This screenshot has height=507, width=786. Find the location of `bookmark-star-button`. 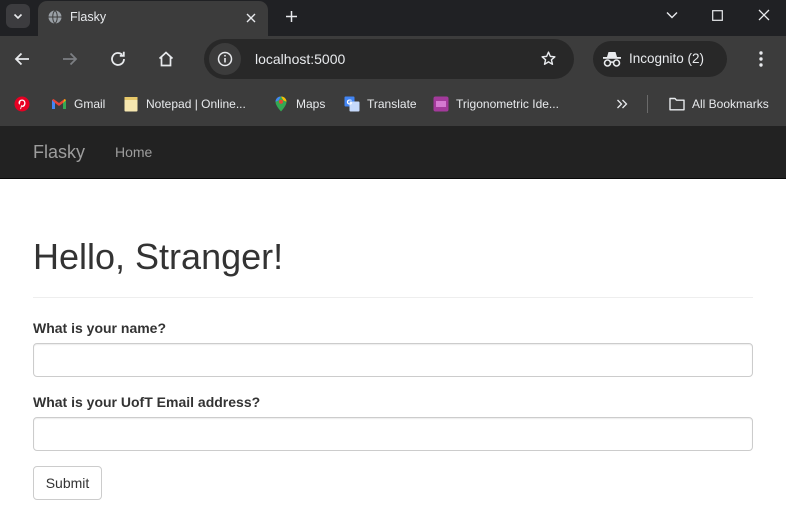

bookmark-star-button is located at coordinates (548, 61).